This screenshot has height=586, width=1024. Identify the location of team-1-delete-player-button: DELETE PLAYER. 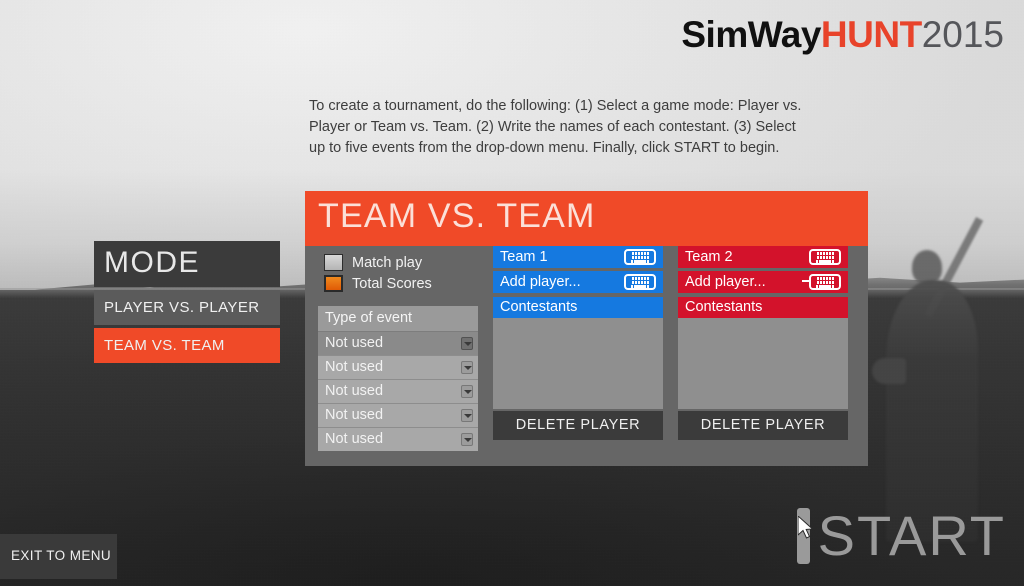
(578, 425).